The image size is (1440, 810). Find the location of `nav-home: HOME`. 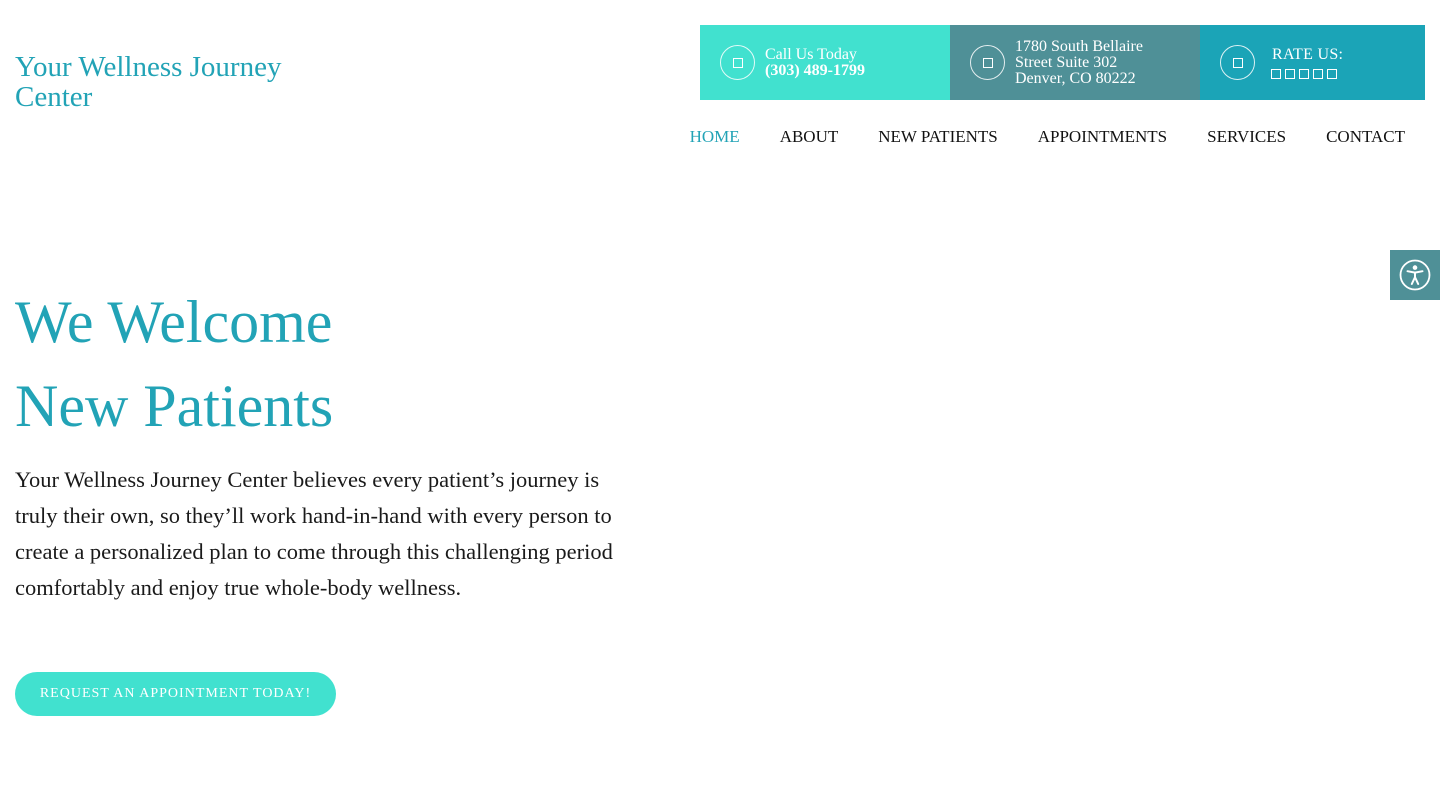

nav-home: HOME is located at coordinates (715, 137).